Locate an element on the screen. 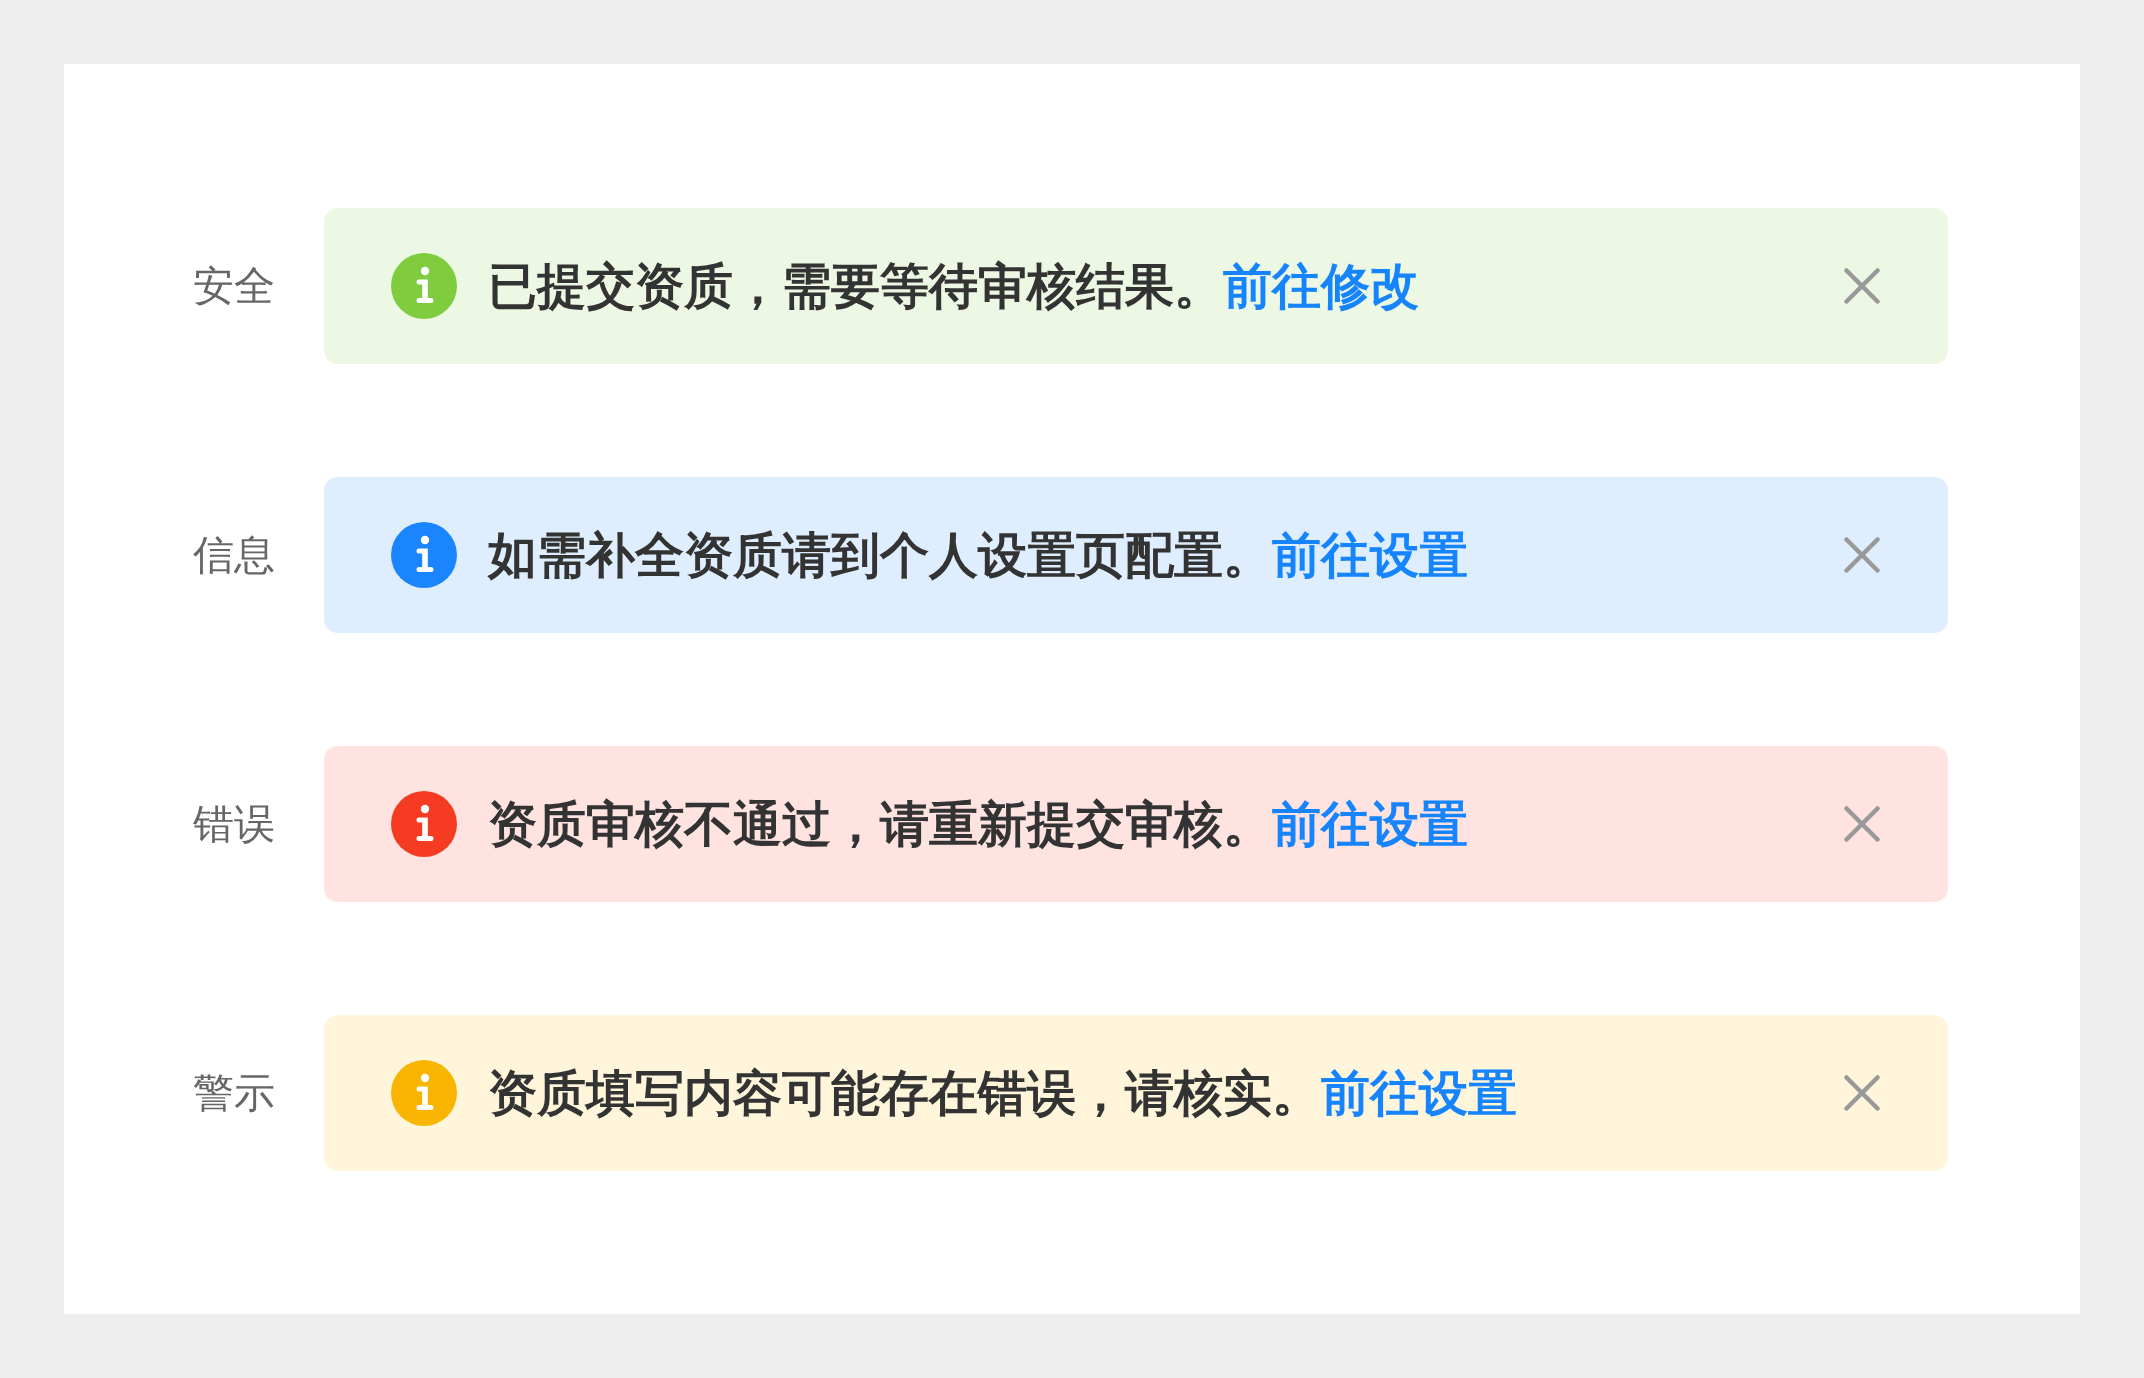  alert-message: 已提交资质，需要等待审核结果。前往修改 is located at coordinates (953, 286).